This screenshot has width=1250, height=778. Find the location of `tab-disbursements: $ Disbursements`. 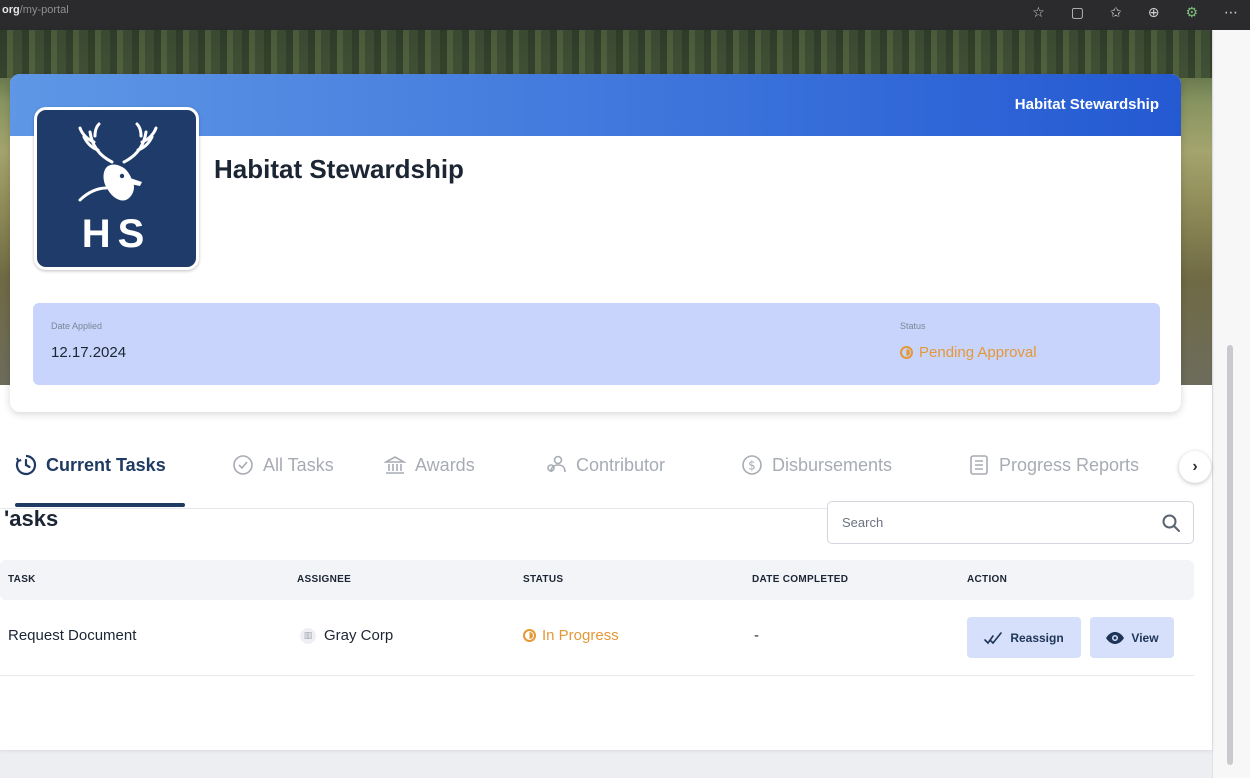

tab-disbursements: $ Disbursements is located at coordinates (816, 465).